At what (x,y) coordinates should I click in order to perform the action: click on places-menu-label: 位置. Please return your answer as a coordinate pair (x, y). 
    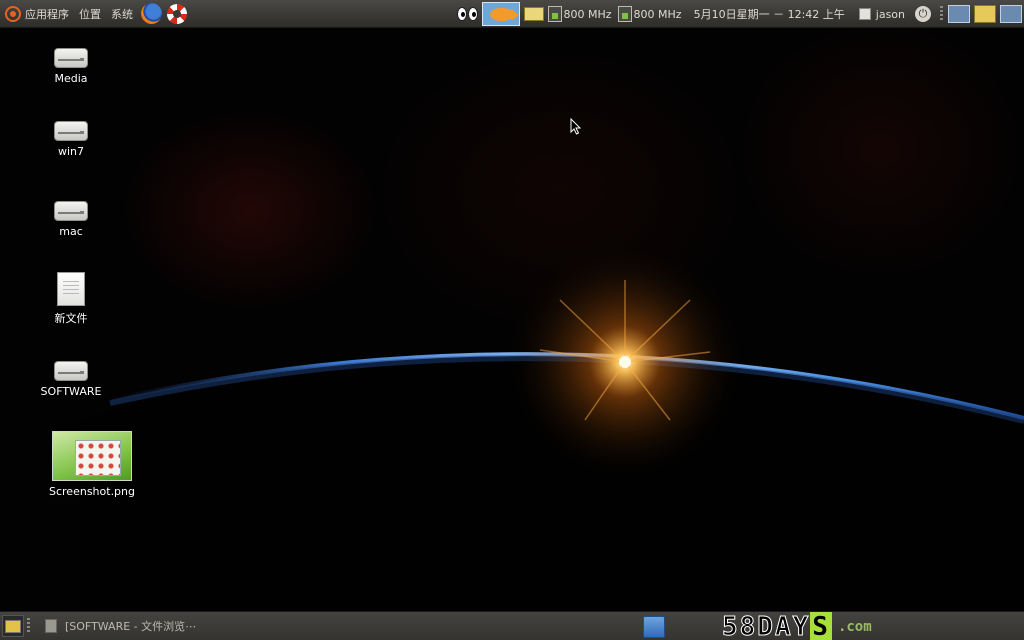
    Looking at the image, I should click on (90, 14).